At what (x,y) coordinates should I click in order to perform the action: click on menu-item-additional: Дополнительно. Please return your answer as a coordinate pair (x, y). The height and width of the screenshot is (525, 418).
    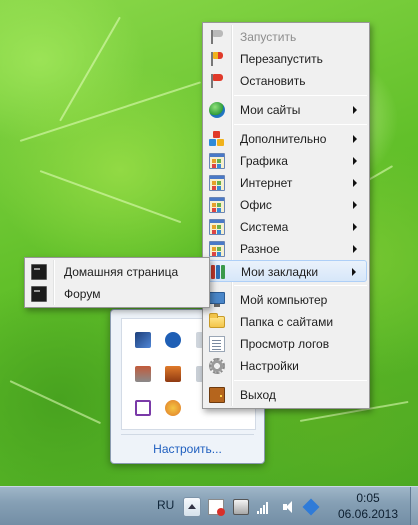
    Looking at the image, I should click on (286, 139).